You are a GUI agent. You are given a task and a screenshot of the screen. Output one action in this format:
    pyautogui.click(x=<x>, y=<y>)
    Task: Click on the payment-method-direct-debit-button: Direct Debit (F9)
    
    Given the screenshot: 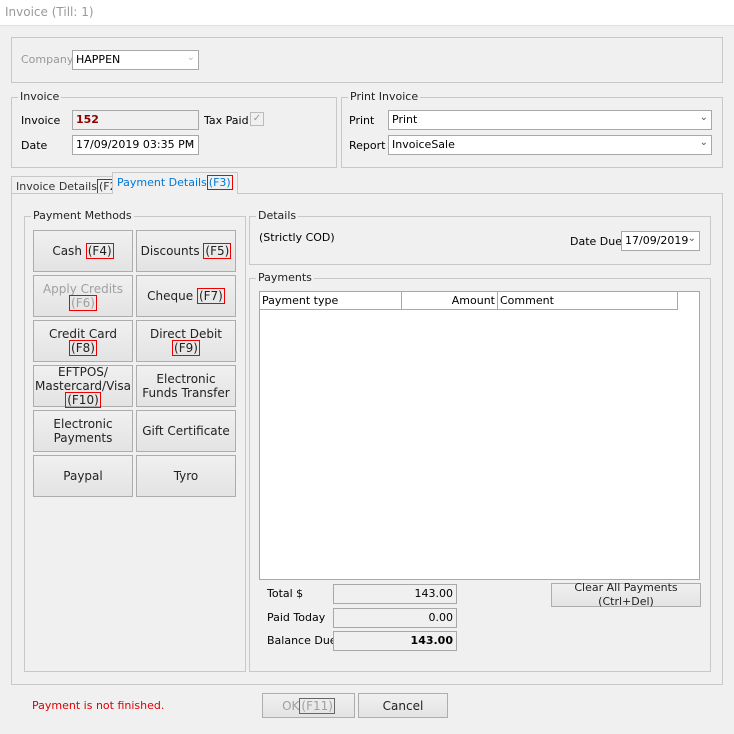 What is the action you would take?
    pyautogui.click(x=186, y=341)
    